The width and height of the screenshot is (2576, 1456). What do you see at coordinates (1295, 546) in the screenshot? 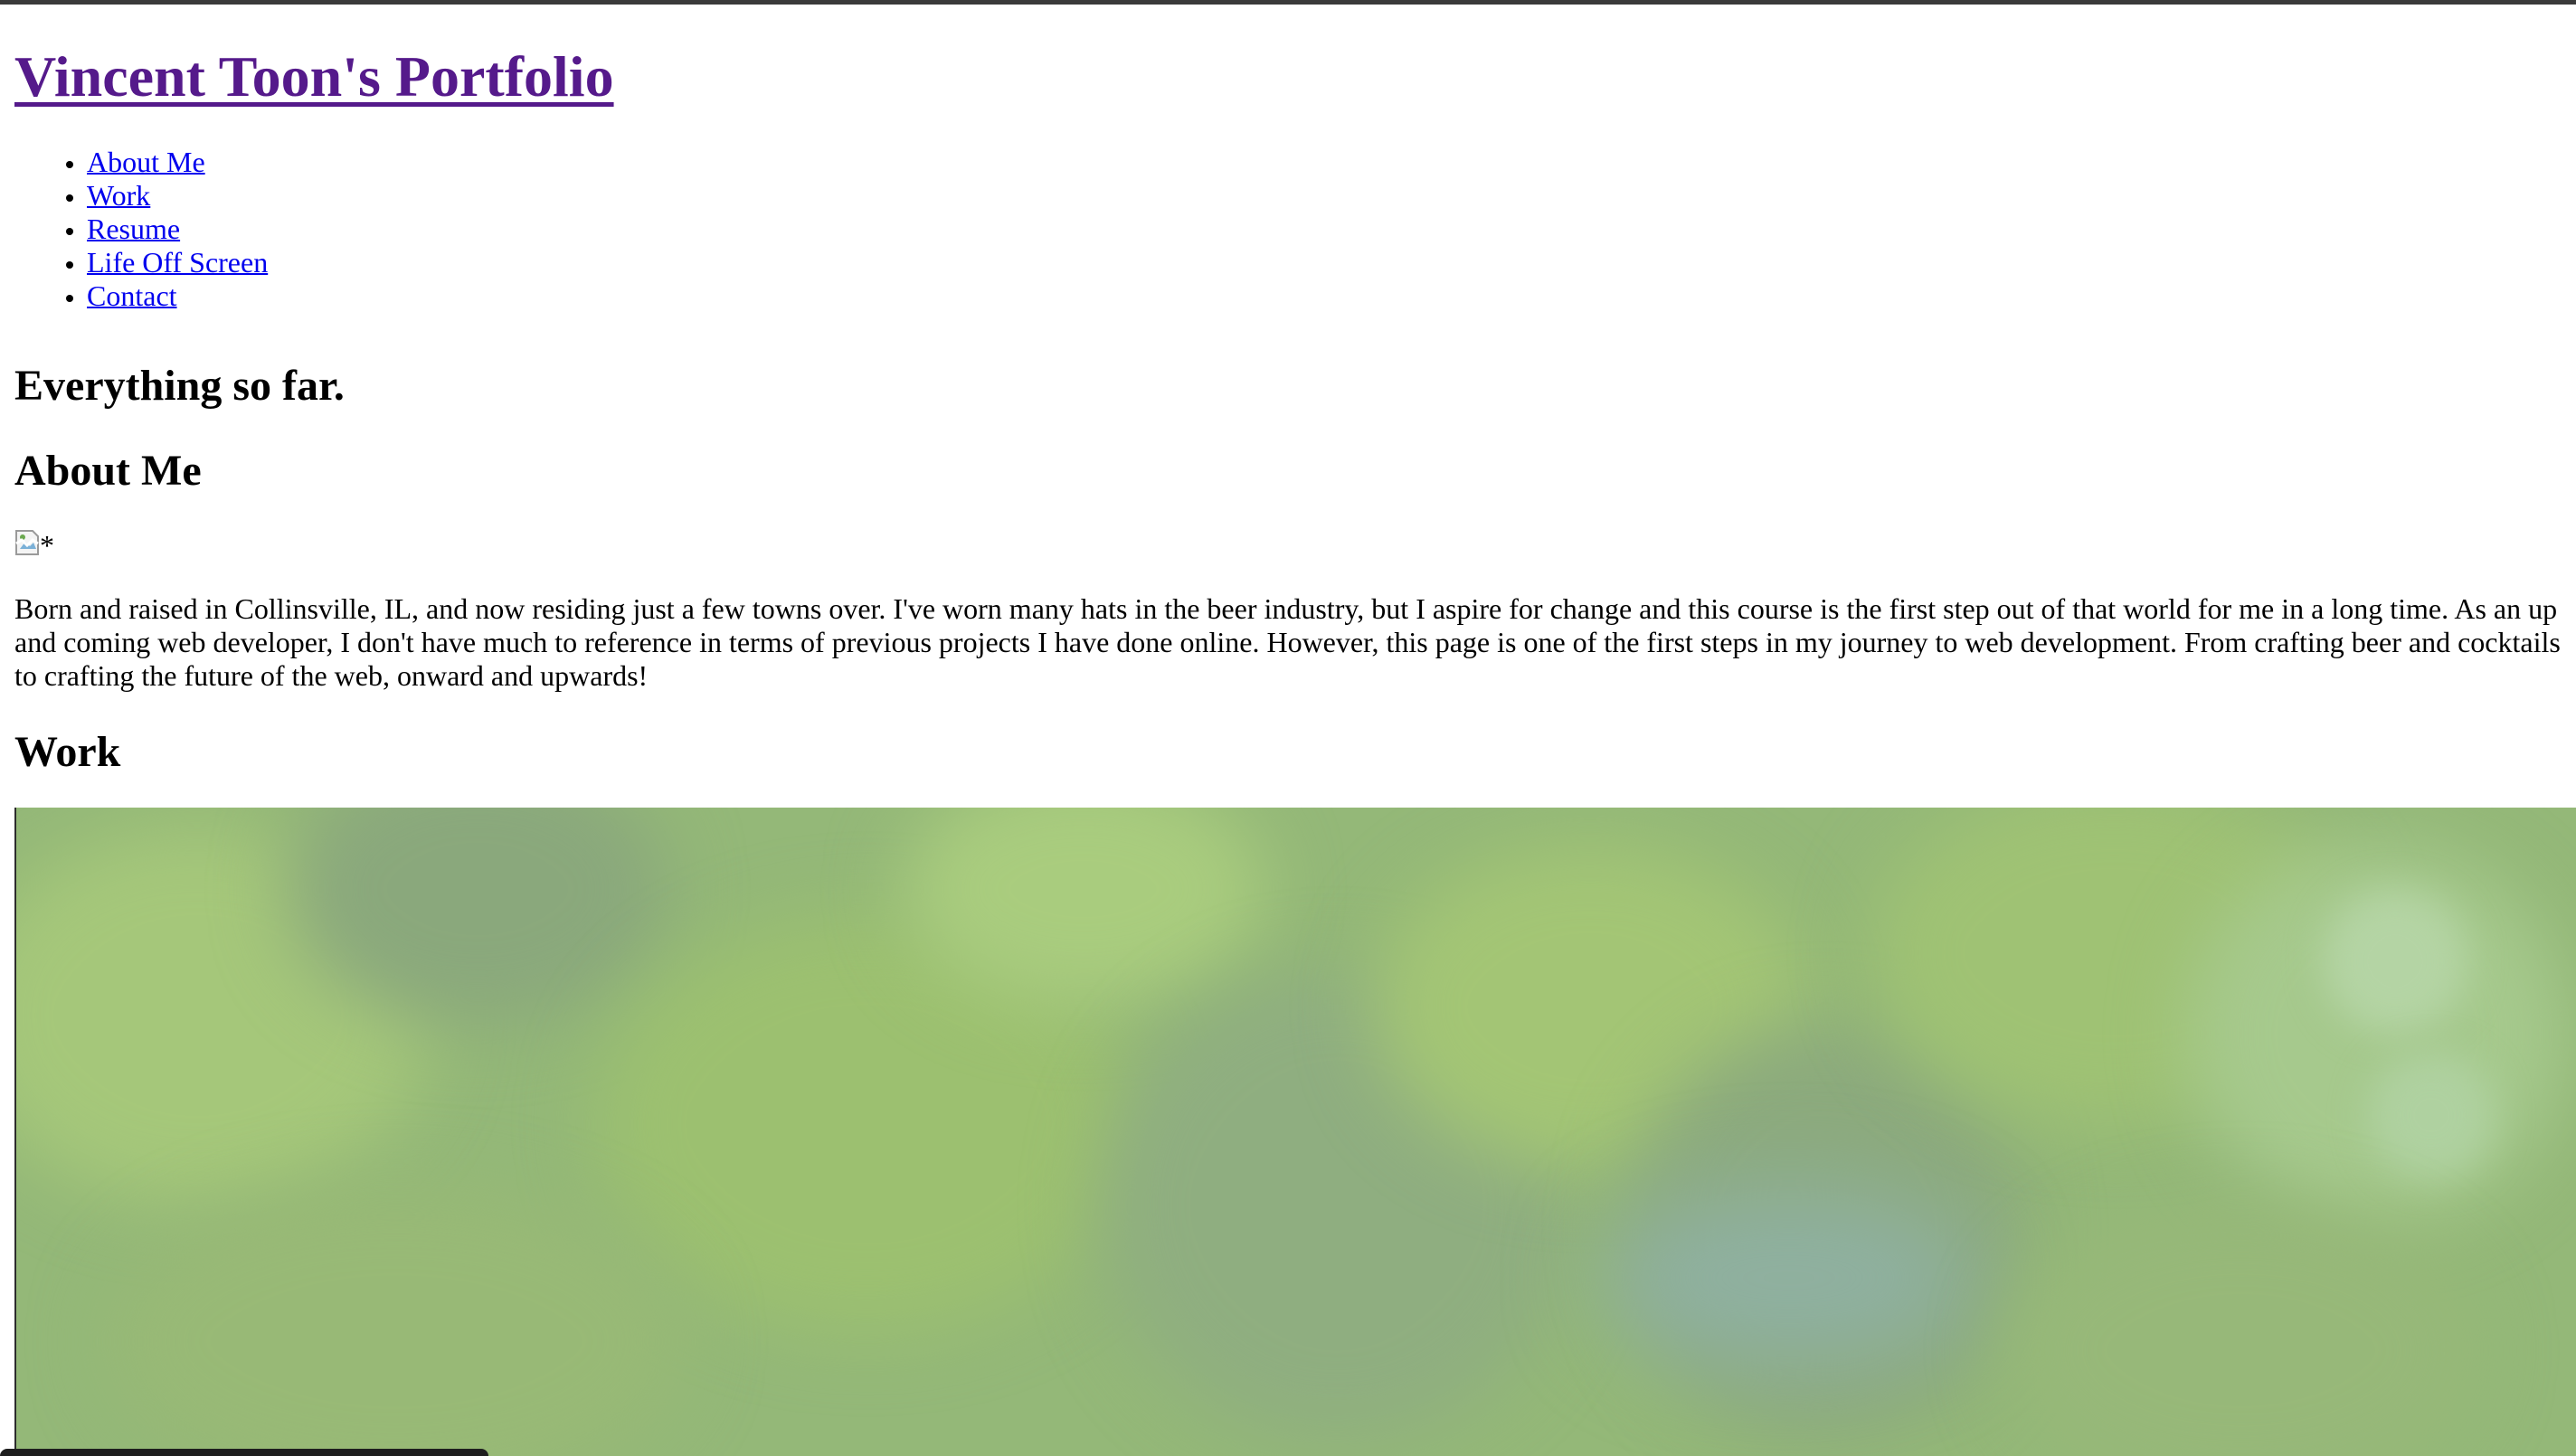
I see `about-image-broken: *` at bounding box center [1295, 546].